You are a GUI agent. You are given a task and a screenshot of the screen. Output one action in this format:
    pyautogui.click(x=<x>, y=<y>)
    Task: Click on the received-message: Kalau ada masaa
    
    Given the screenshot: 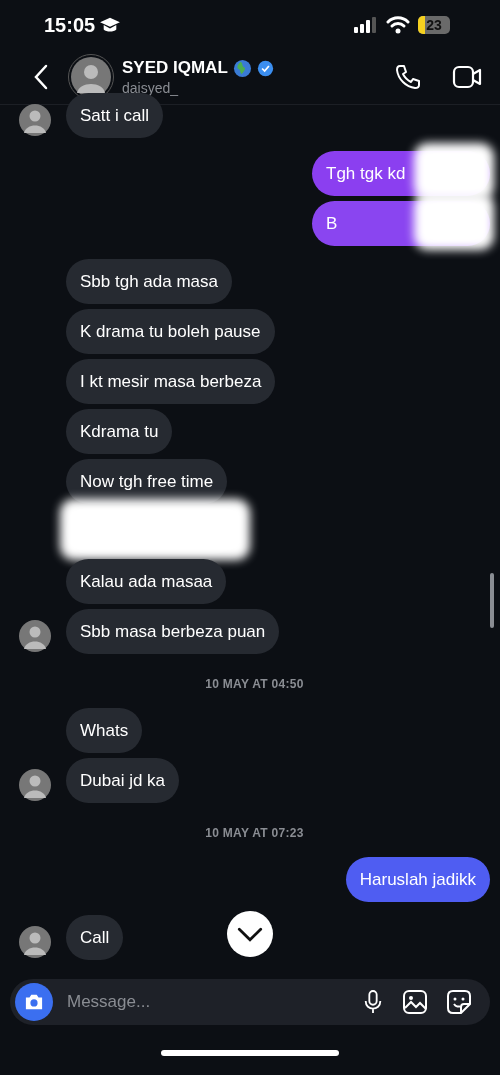 What is the action you would take?
    pyautogui.click(x=146, y=581)
    